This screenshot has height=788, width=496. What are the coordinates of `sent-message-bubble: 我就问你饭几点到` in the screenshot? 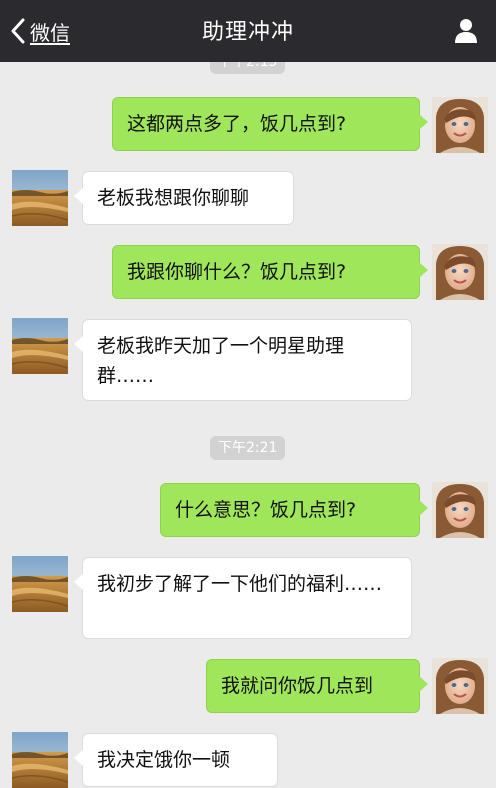 It's located at (317, 686).